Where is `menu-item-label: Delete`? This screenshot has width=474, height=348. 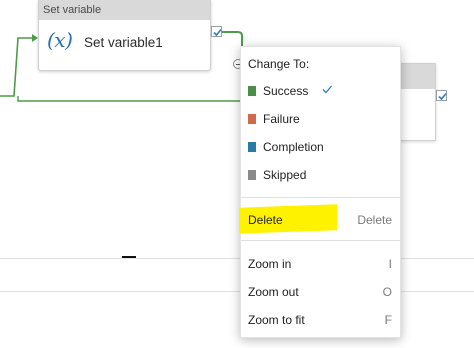
menu-item-label: Delete is located at coordinates (265, 220).